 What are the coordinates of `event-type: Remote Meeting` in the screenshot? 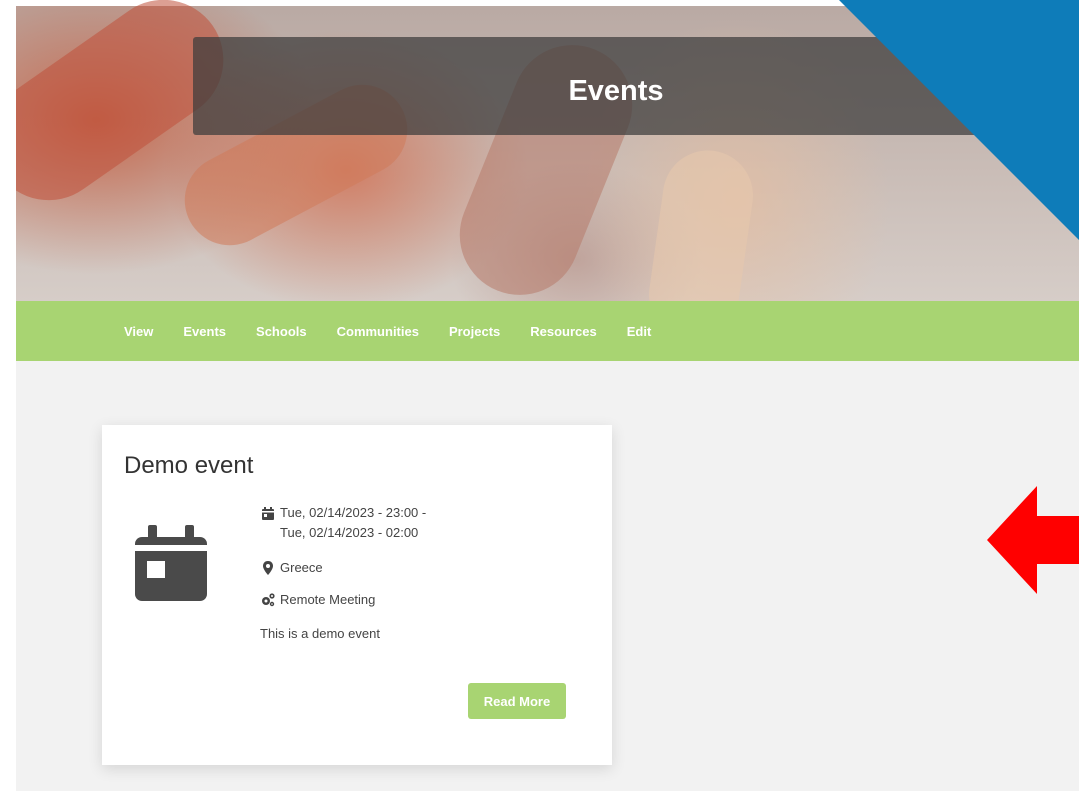 It's located at (328, 599).